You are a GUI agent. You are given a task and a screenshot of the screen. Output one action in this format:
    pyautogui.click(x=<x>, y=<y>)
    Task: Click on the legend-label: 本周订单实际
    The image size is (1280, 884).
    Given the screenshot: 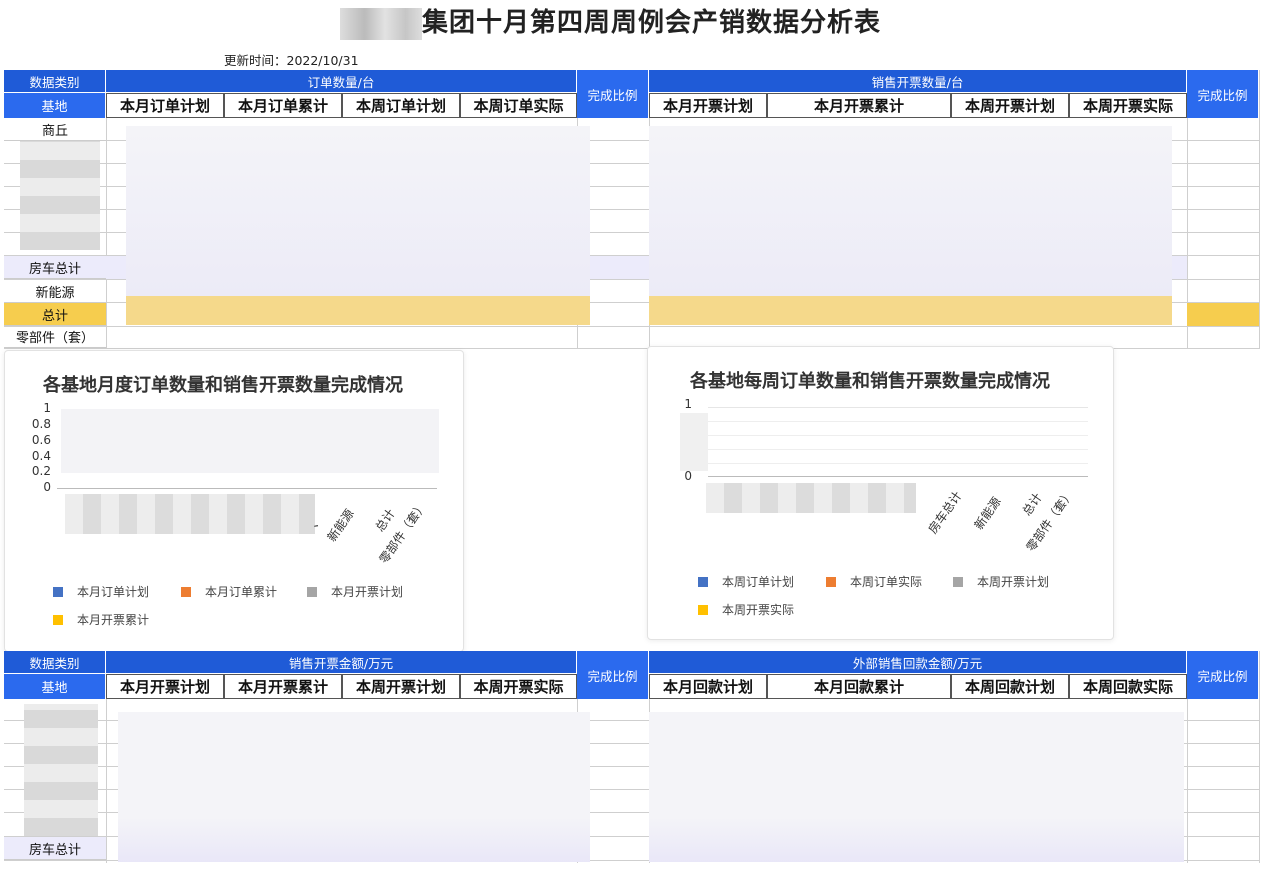 What is the action you would take?
    pyautogui.click(x=886, y=582)
    